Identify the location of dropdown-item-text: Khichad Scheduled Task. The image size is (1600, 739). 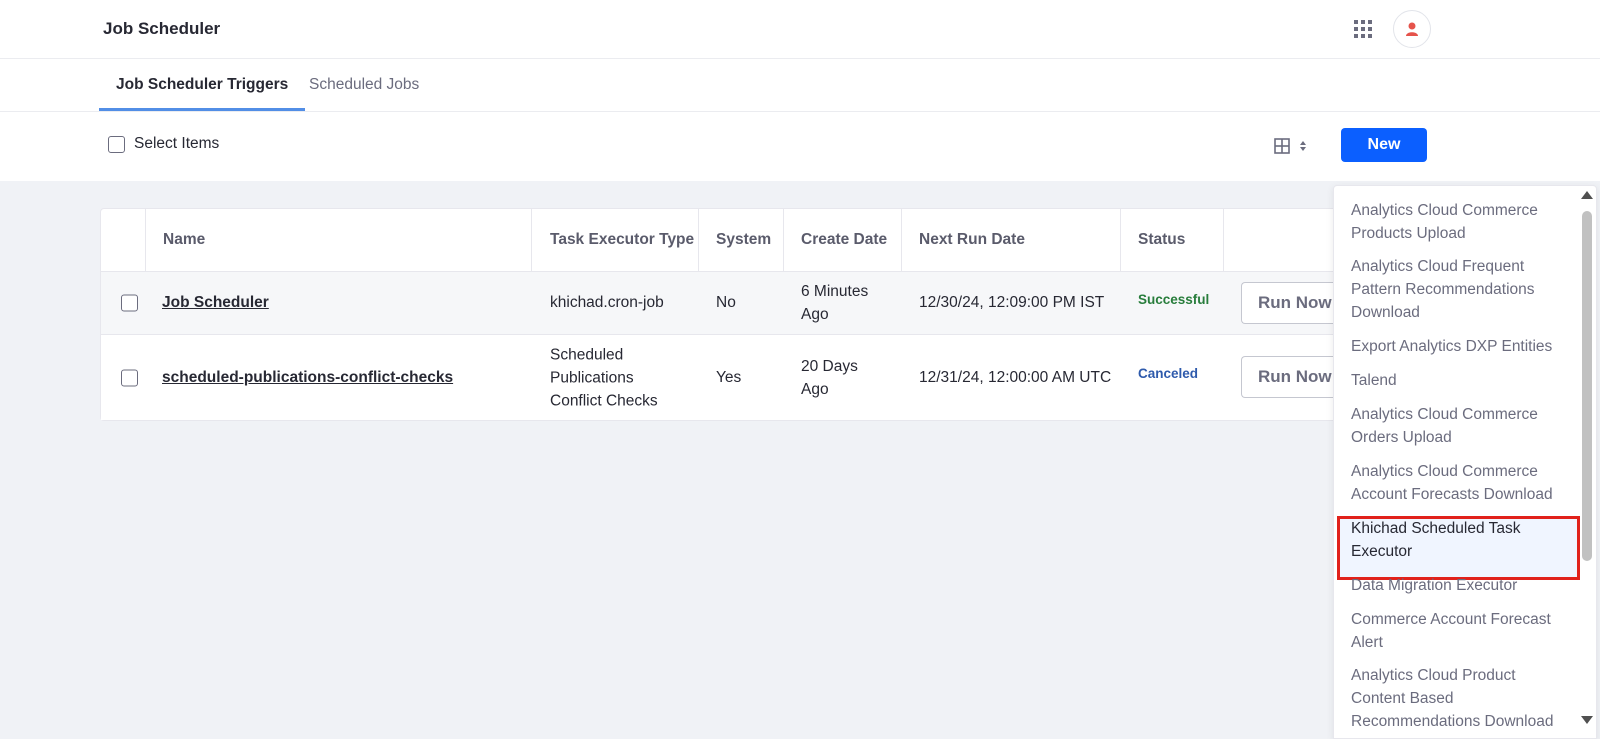
(1436, 528).